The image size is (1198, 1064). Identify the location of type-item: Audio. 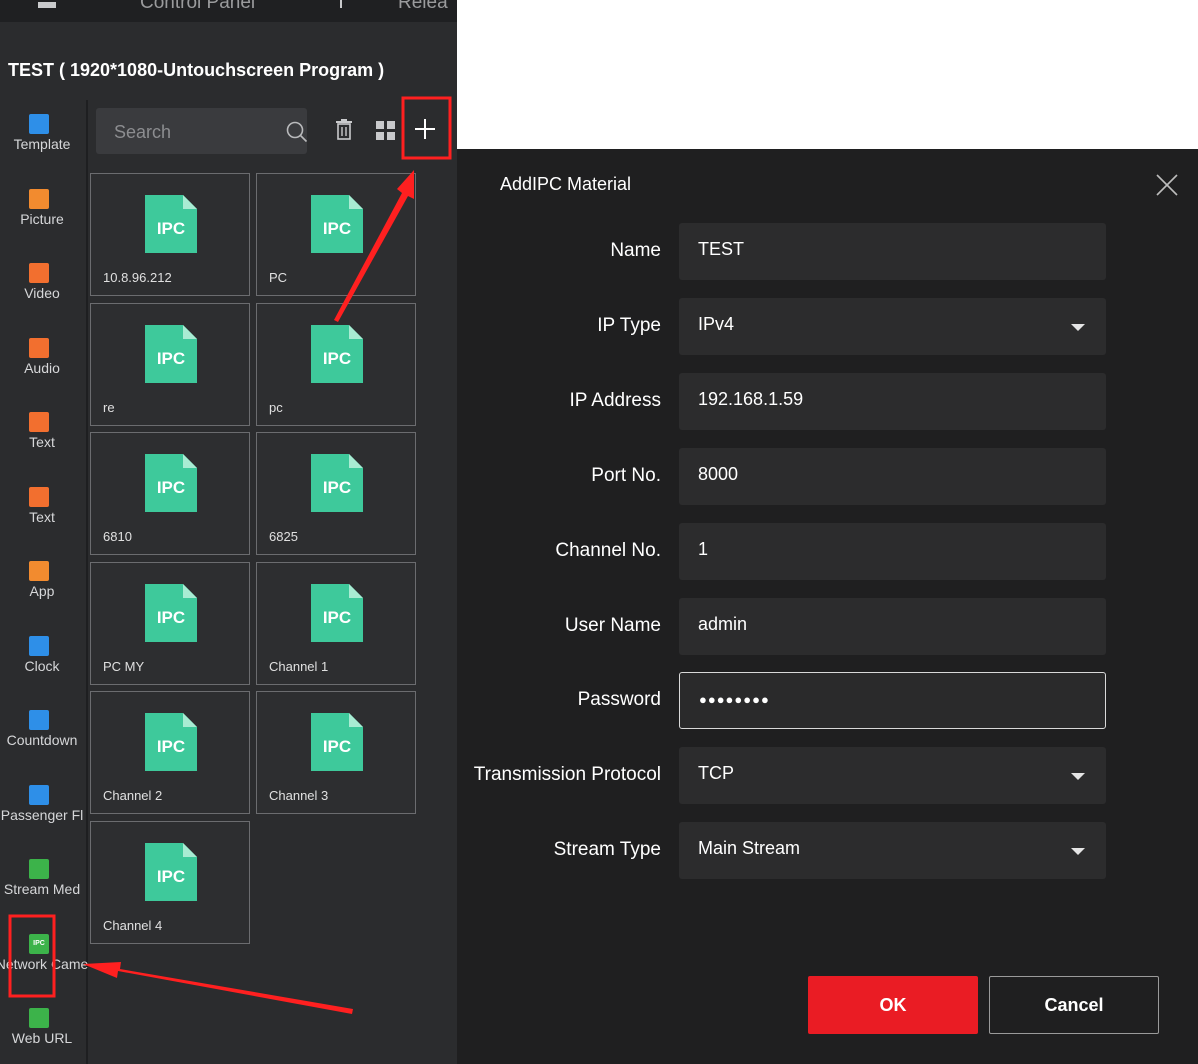
(42, 361).